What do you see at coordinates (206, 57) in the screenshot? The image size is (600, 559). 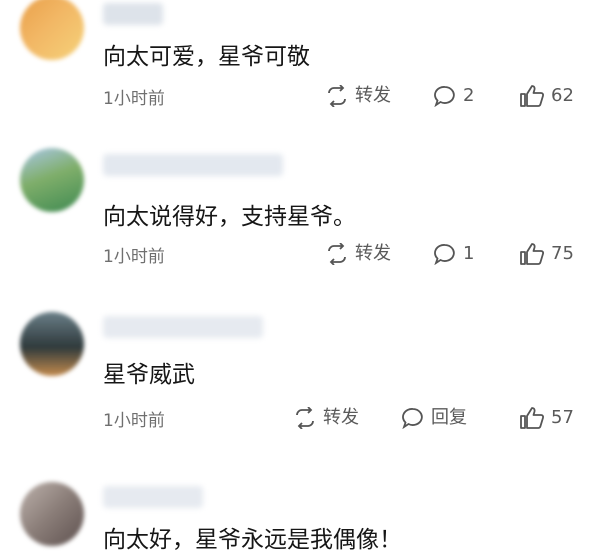 I see `comment-text: 向太可爱，星爷可敬` at bounding box center [206, 57].